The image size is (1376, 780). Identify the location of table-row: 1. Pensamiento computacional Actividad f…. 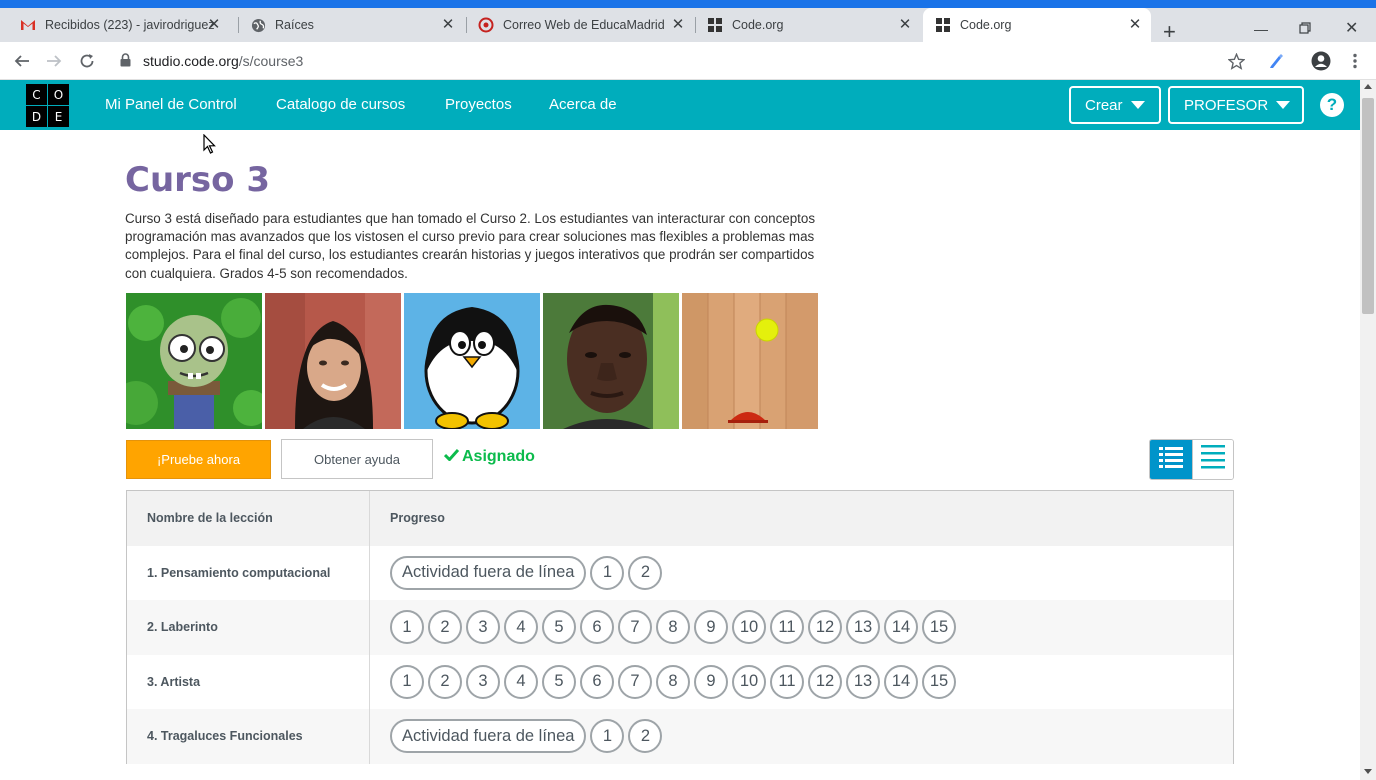
(680, 572).